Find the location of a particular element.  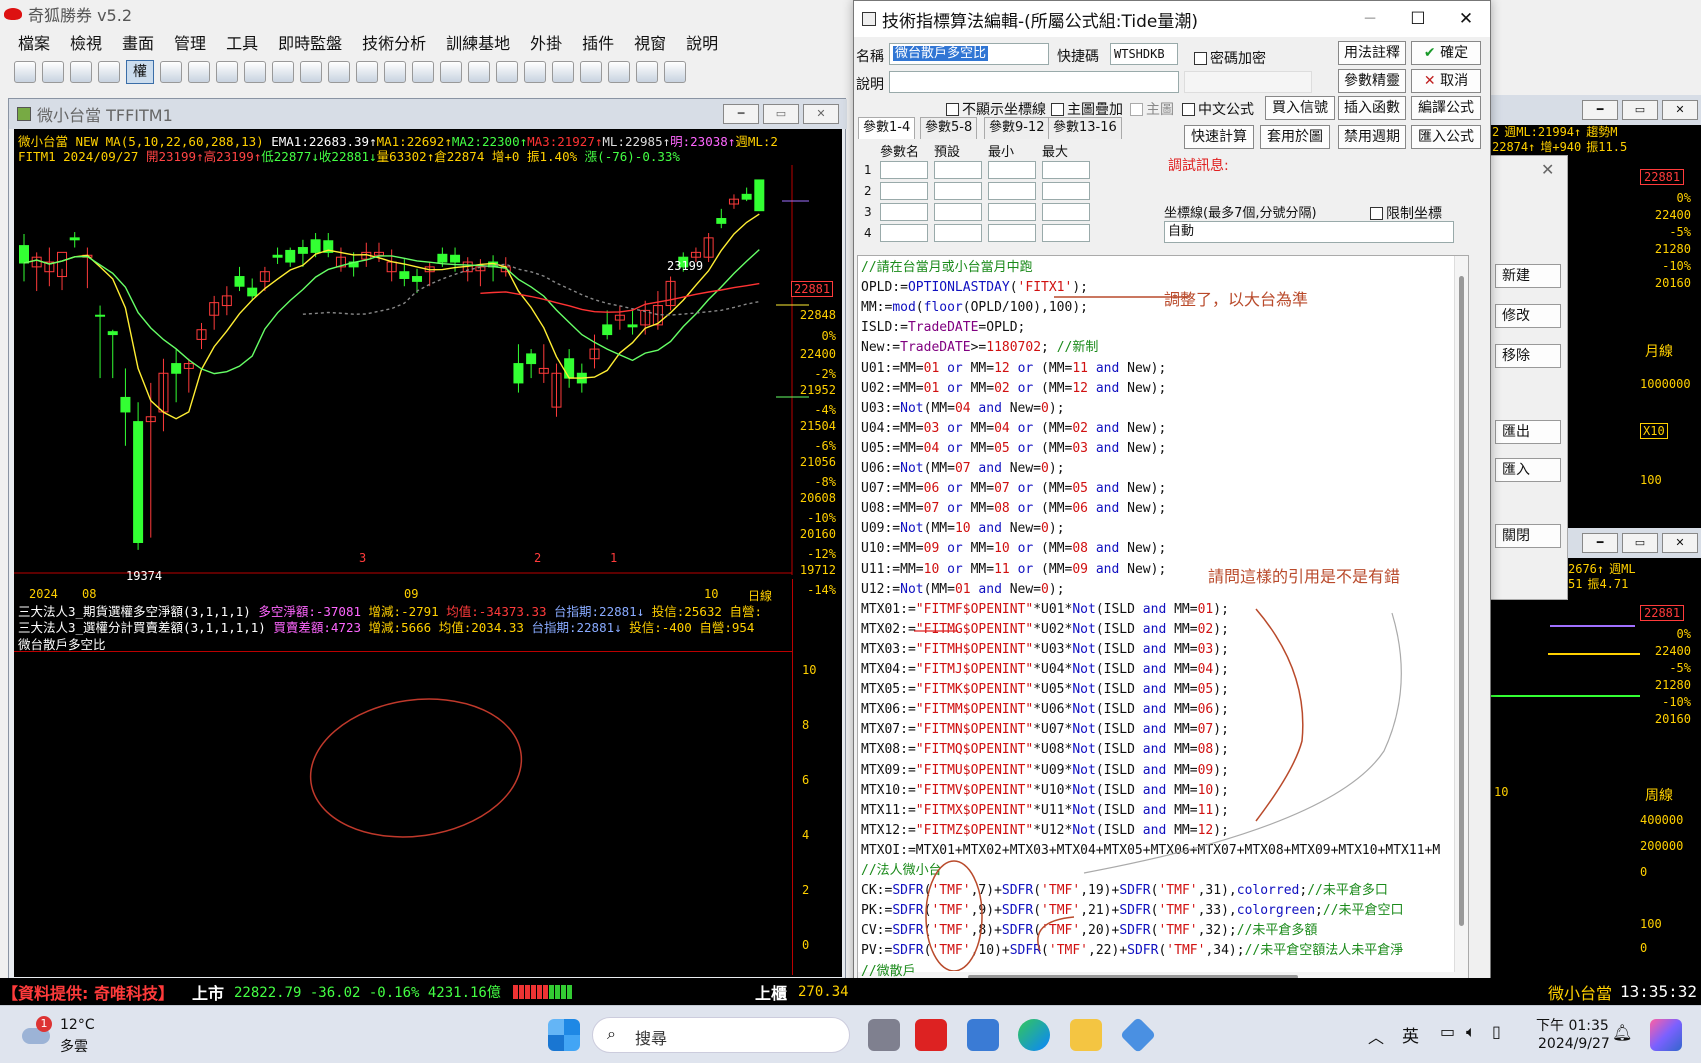

menu-item-0: 檔案 is located at coordinates (34, 42).